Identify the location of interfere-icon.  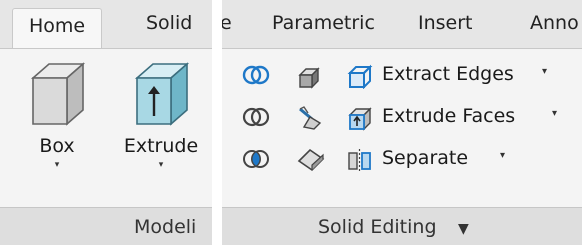
(310, 76).